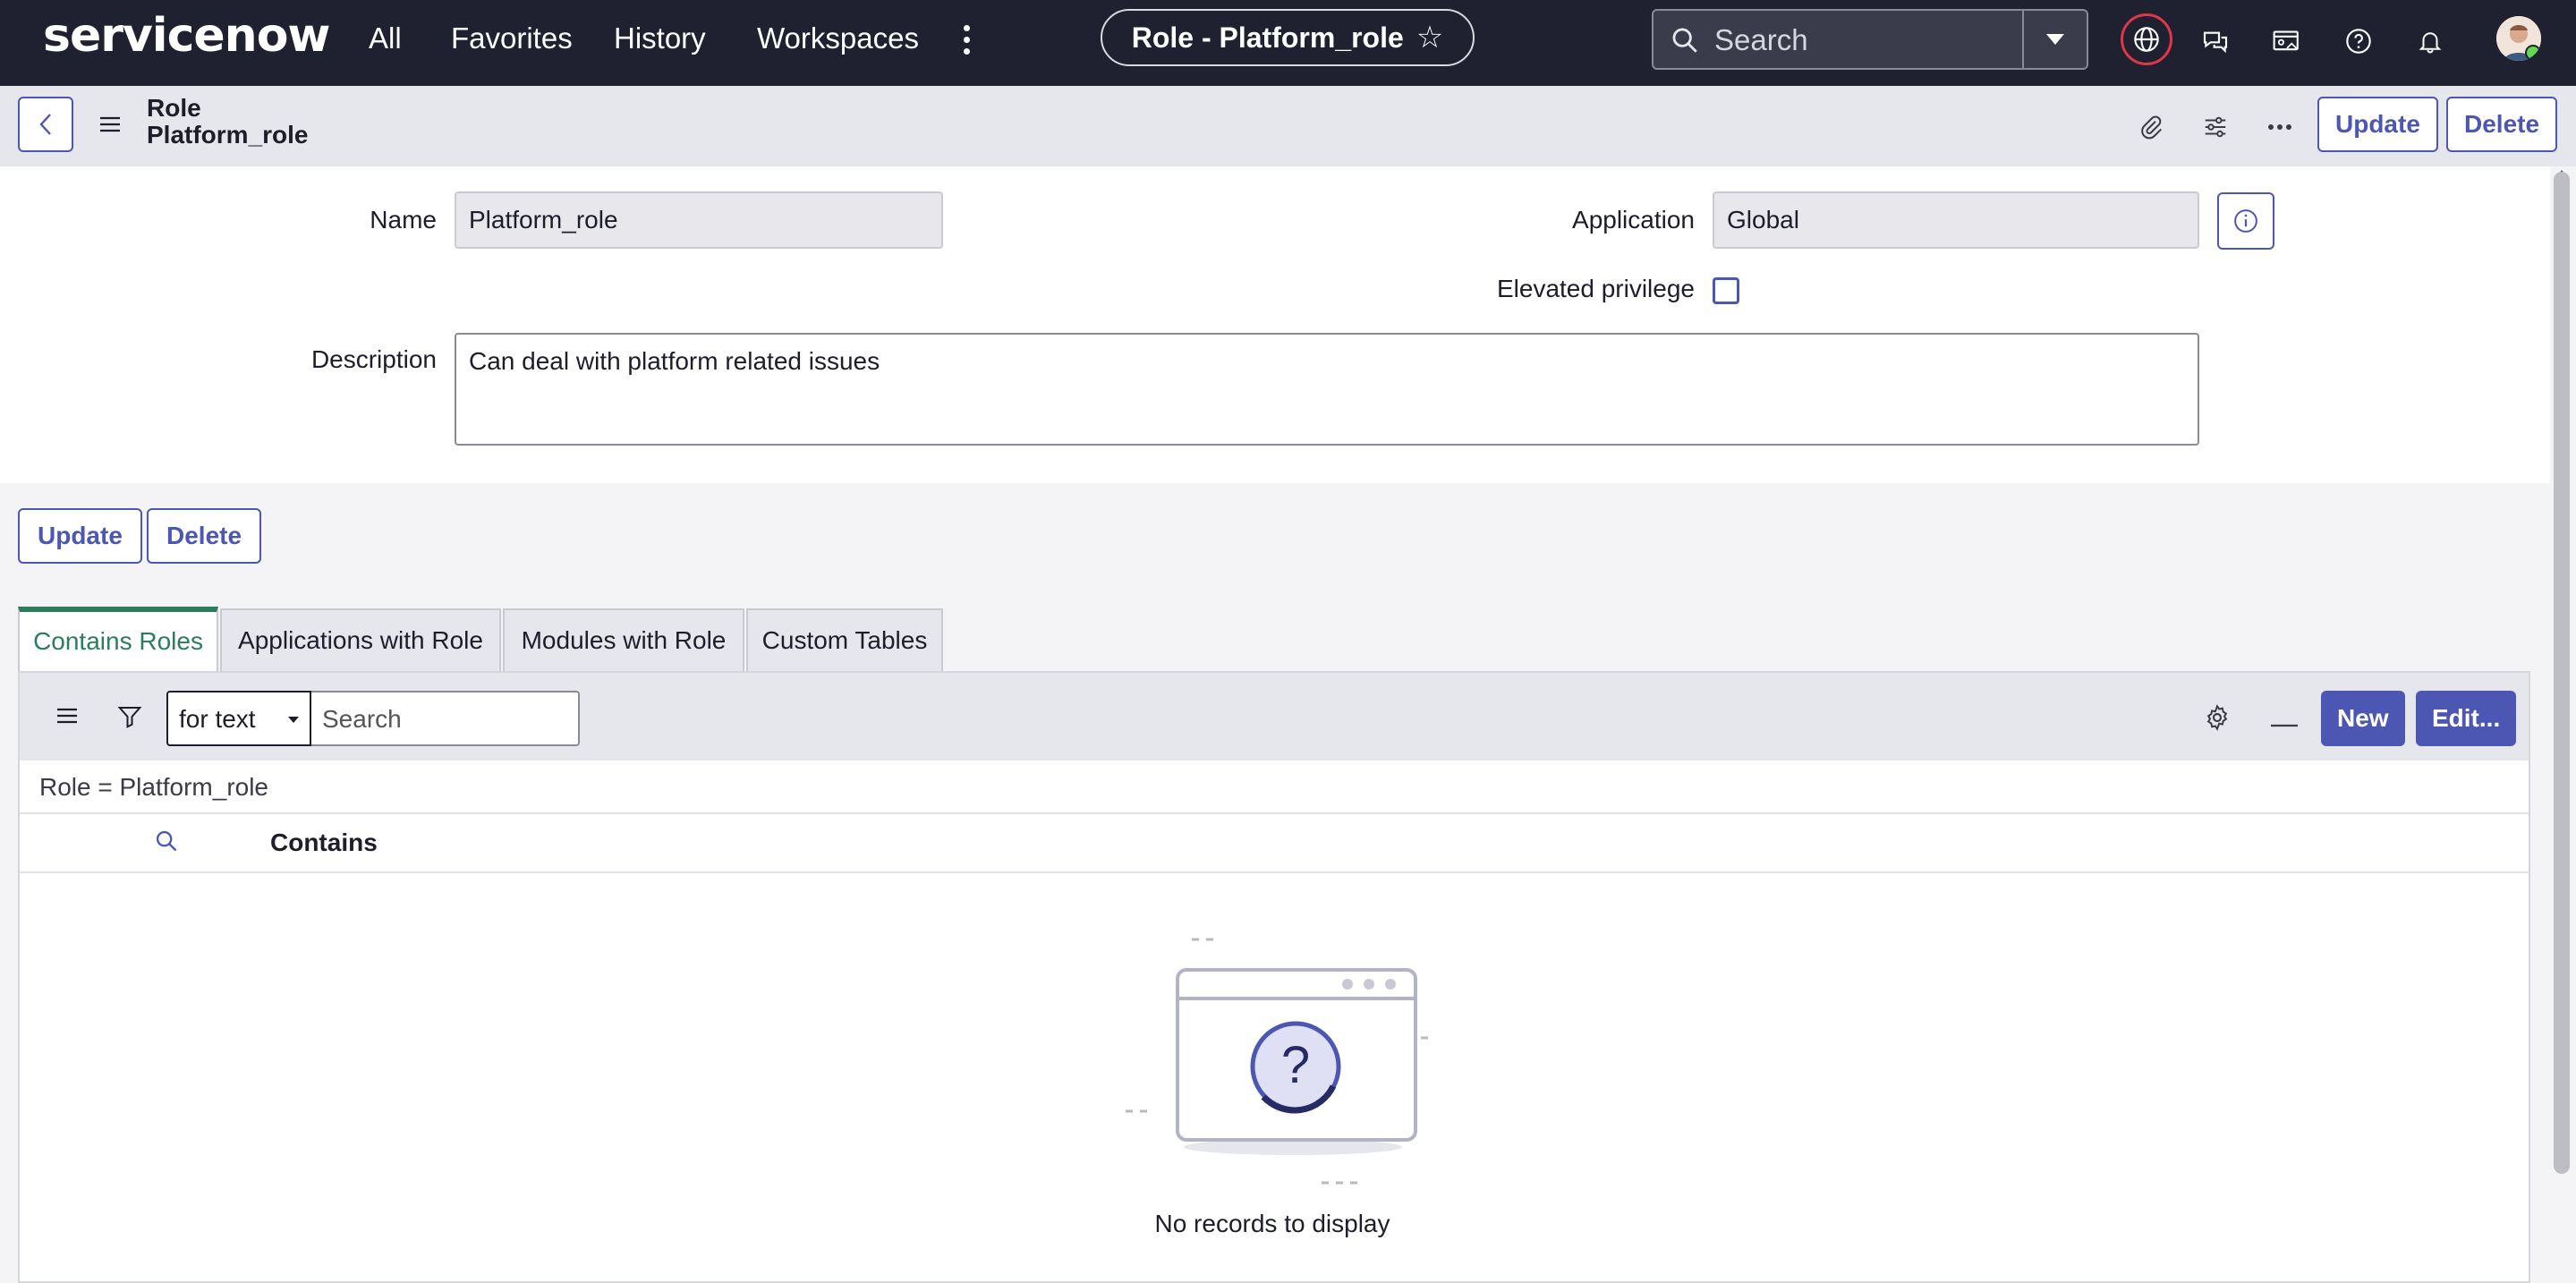  What do you see at coordinates (2358, 41) in the screenshot?
I see `help-icon` at bounding box center [2358, 41].